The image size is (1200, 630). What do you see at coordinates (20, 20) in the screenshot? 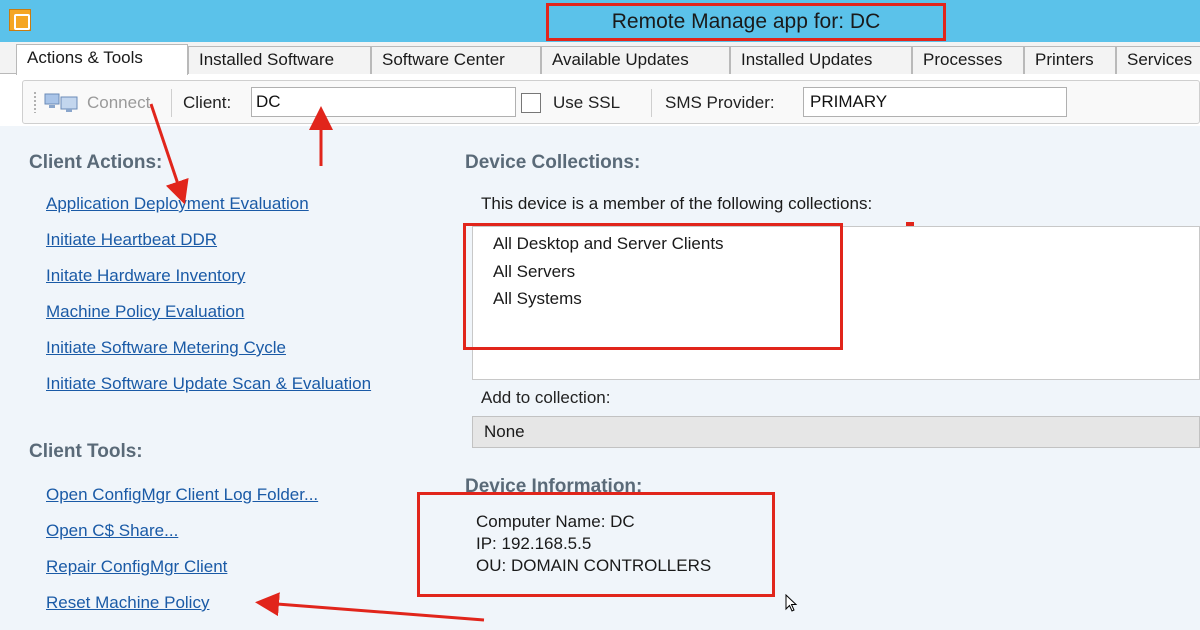
I see `app-icon` at bounding box center [20, 20].